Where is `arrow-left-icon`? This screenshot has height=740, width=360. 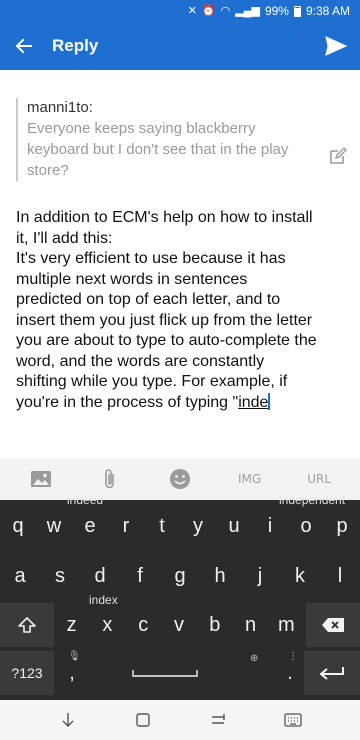
arrow-left-icon is located at coordinates (23, 46).